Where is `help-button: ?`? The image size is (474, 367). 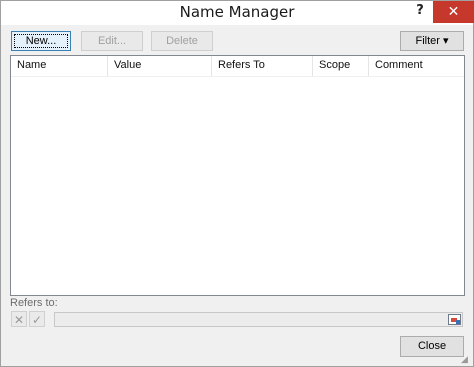
help-button: ? is located at coordinates (420, 12).